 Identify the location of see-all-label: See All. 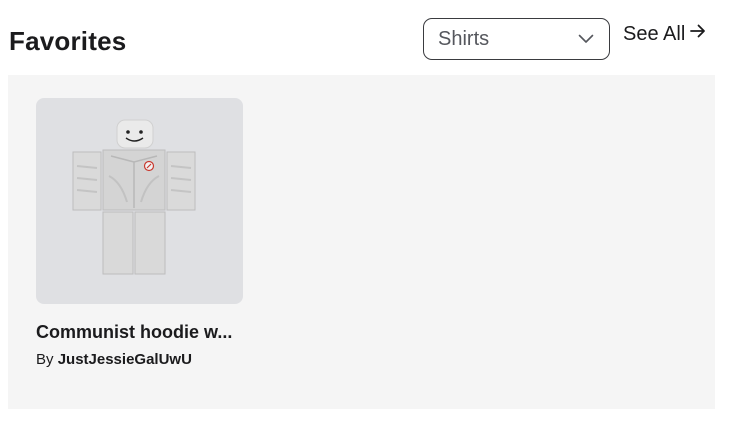
(654, 33).